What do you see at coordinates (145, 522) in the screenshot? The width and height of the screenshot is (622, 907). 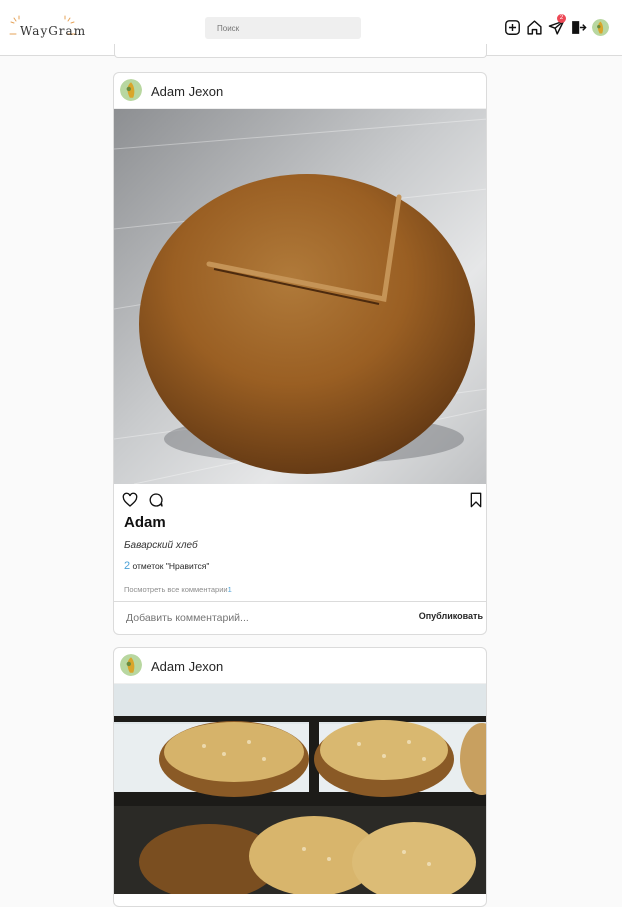 I see `caption-author: Adam` at bounding box center [145, 522].